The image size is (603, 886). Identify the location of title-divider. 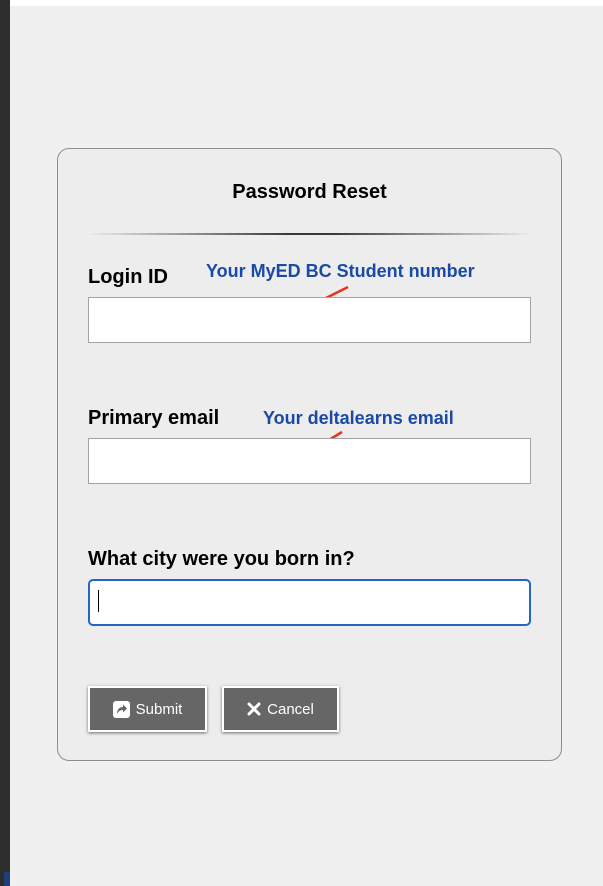
(310, 234).